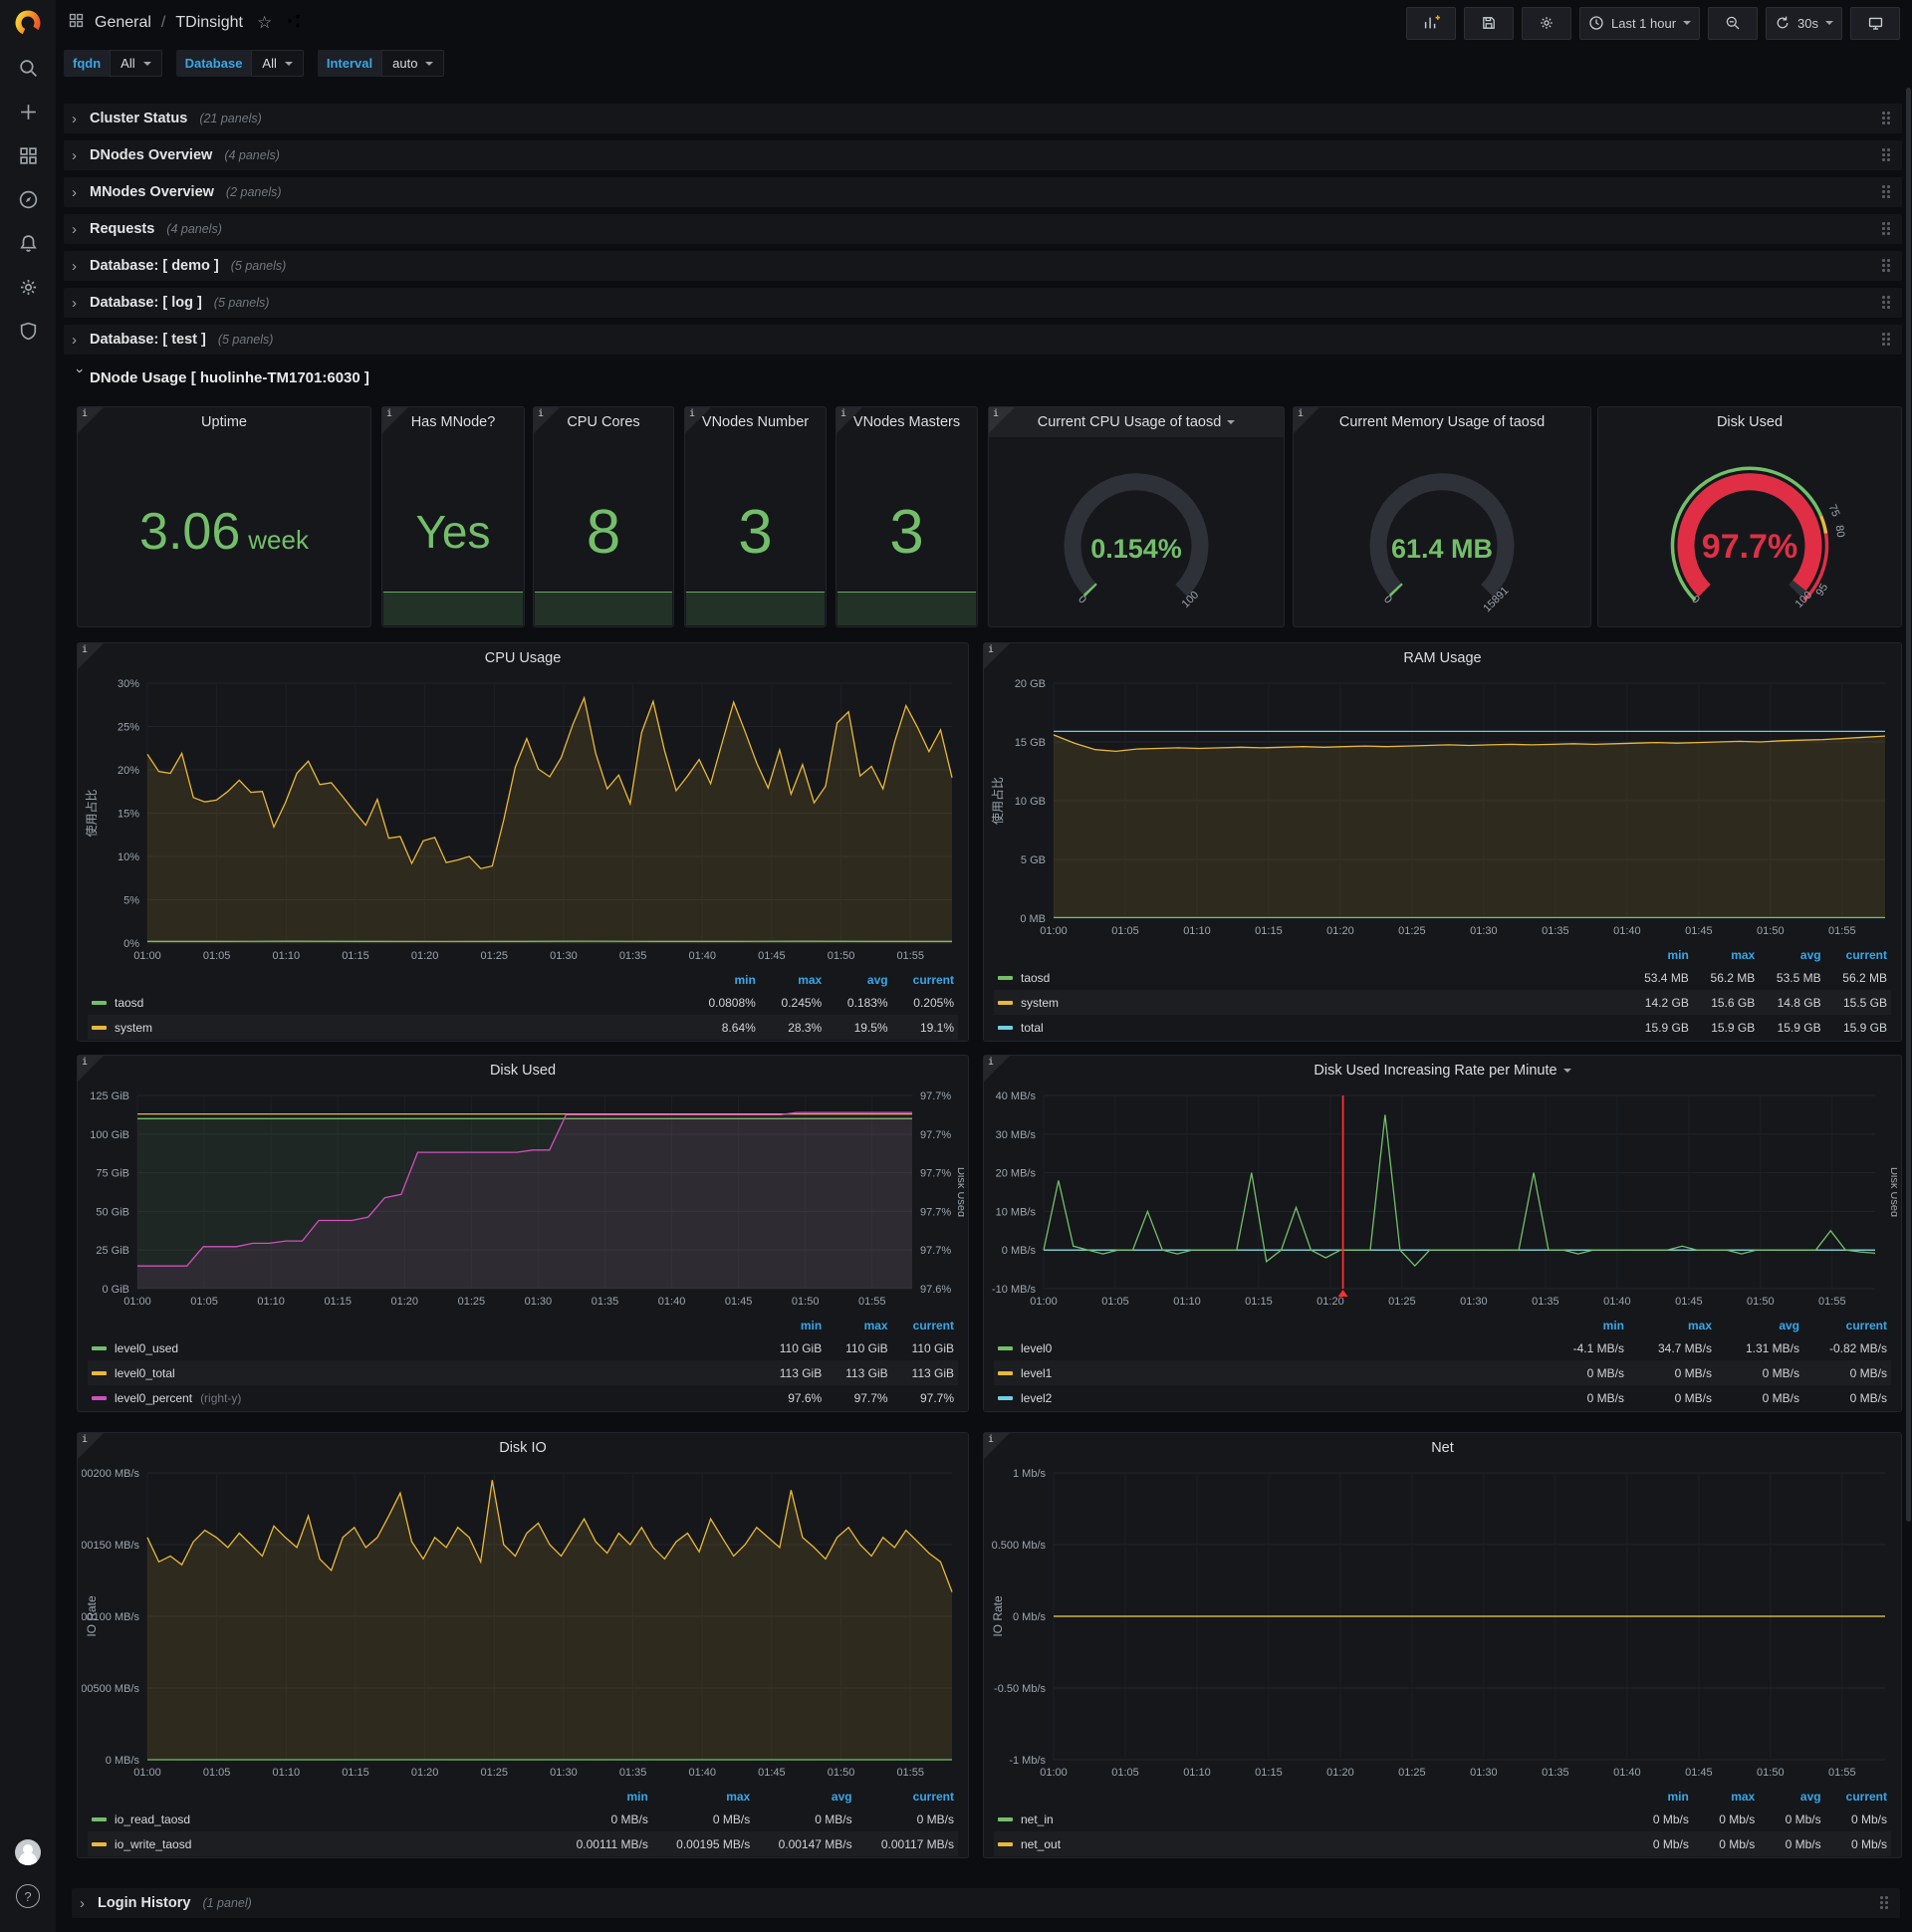  What do you see at coordinates (264, 23) in the screenshot?
I see `star-icon: ☆` at bounding box center [264, 23].